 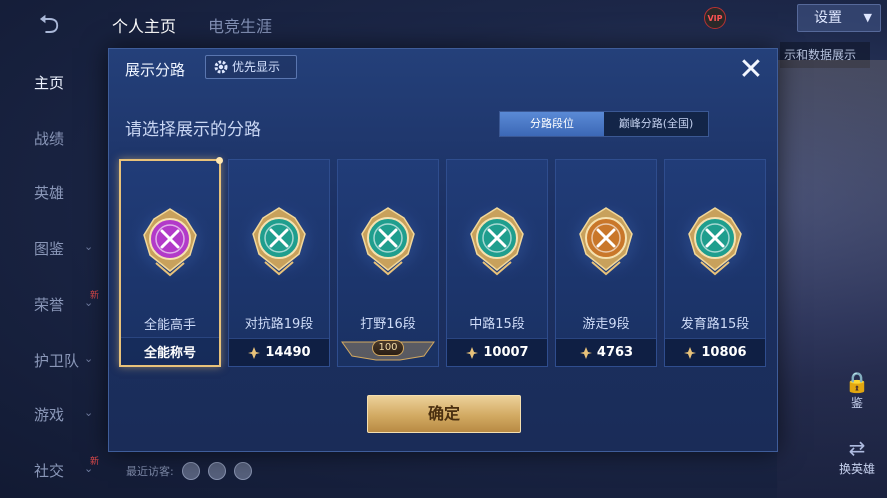 I want to click on farm-lane-emblem-icon, so click(x=715, y=240).